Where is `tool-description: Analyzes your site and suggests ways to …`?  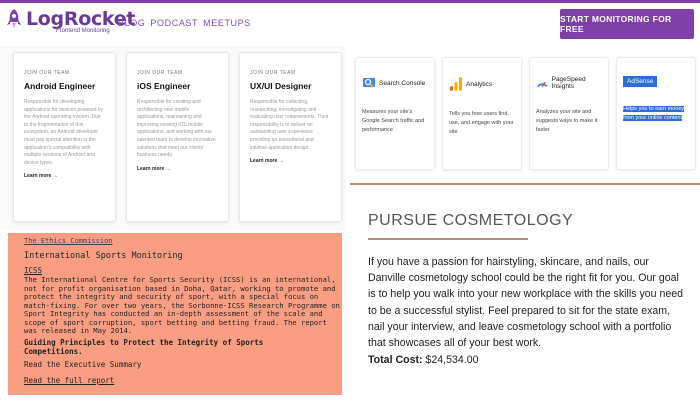
tool-description: Analyzes your site and suggests ways to … is located at coordinates (567, 121).